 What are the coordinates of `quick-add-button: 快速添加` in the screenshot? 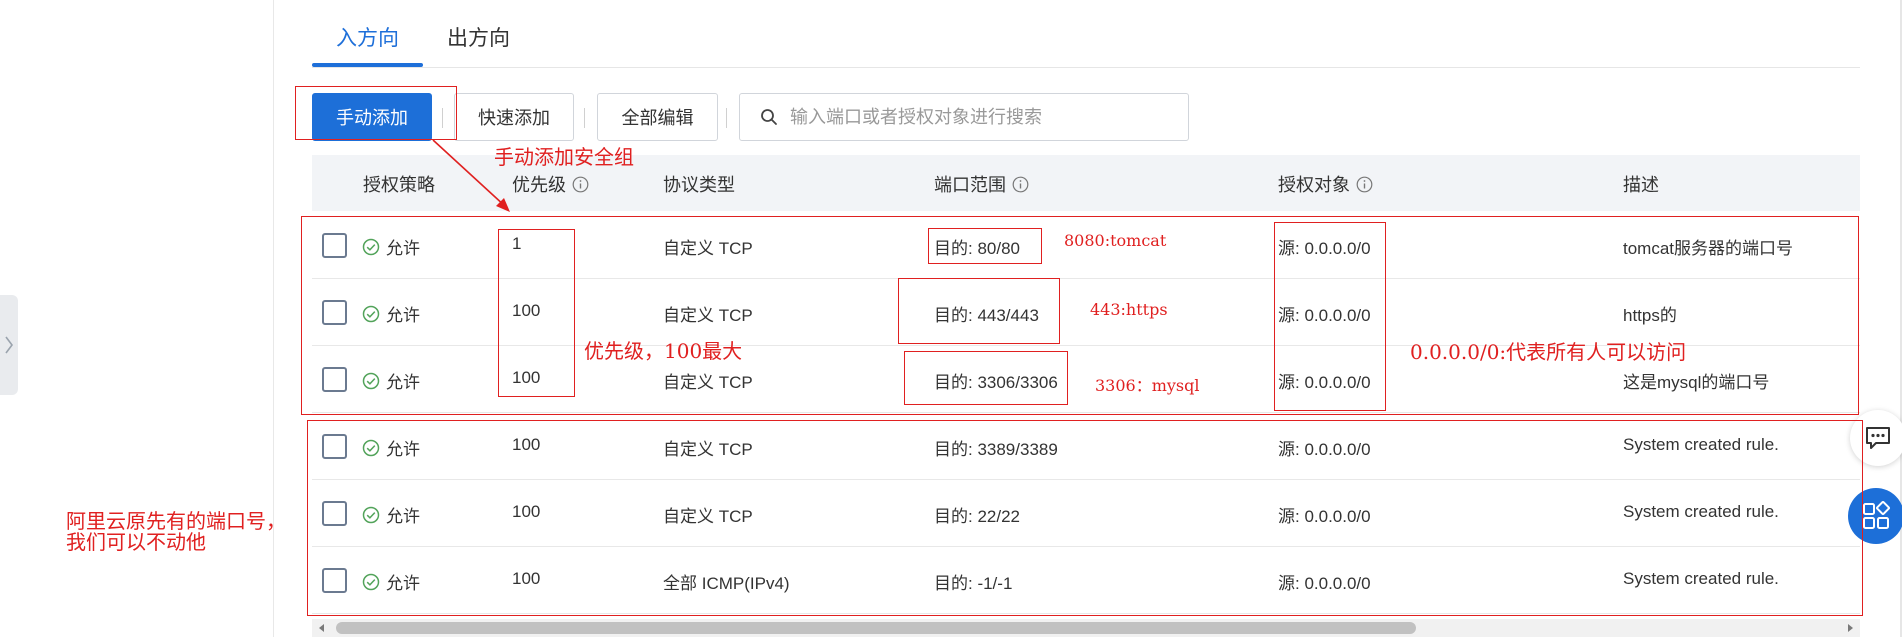 It's located at (514, 117).